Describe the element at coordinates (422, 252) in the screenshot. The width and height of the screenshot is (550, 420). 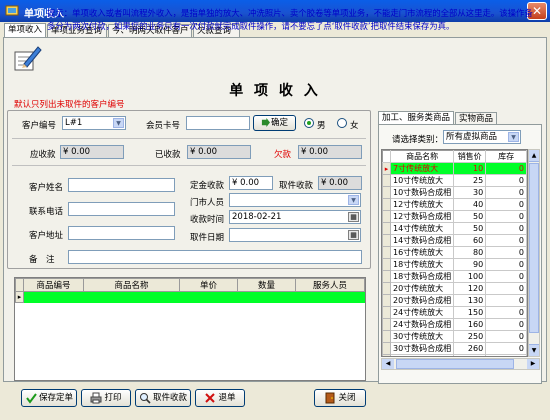
I see `product-name-cell: 16寸传统放大` at that location.